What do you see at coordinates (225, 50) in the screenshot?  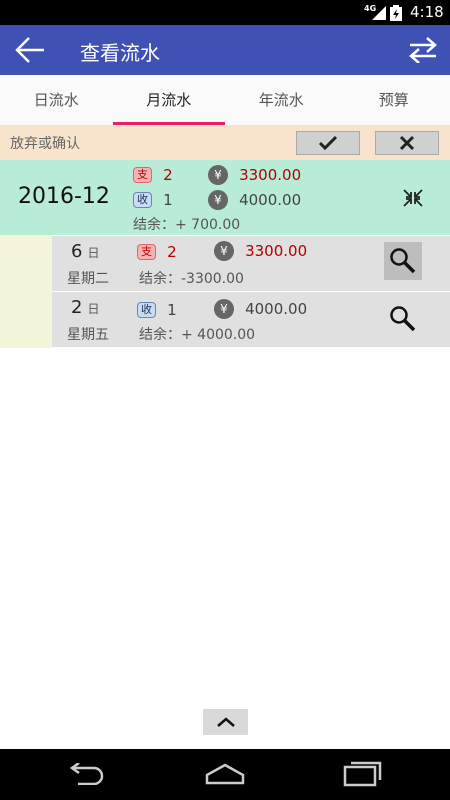 I see `app-bar: 查看流水` at bounding box center [225, 50].